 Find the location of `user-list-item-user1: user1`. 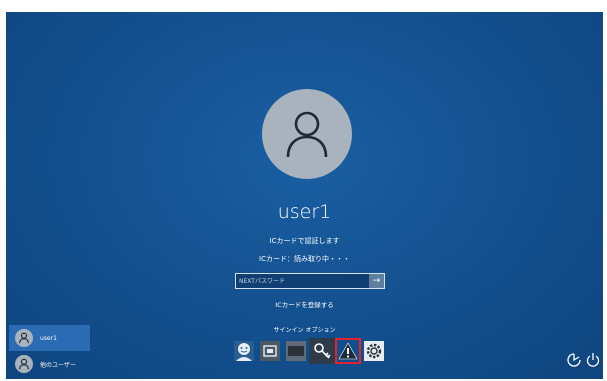

user-list-item-user1: user1 is located at coordinates (49, 338).